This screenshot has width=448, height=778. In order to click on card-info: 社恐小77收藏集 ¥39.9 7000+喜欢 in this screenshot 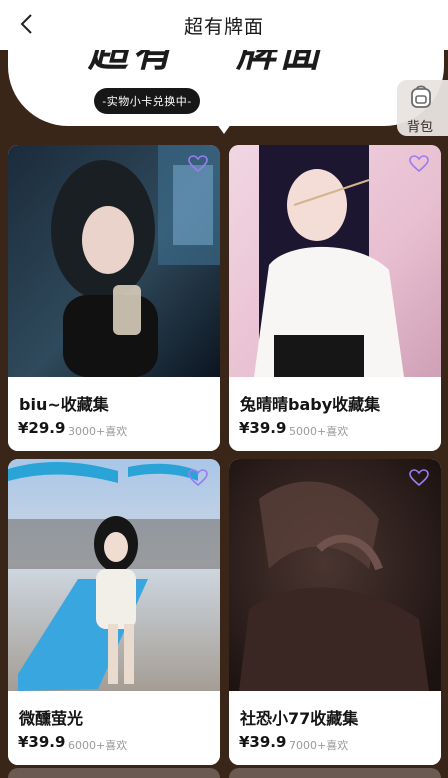, I will do `click(335, 728)`.